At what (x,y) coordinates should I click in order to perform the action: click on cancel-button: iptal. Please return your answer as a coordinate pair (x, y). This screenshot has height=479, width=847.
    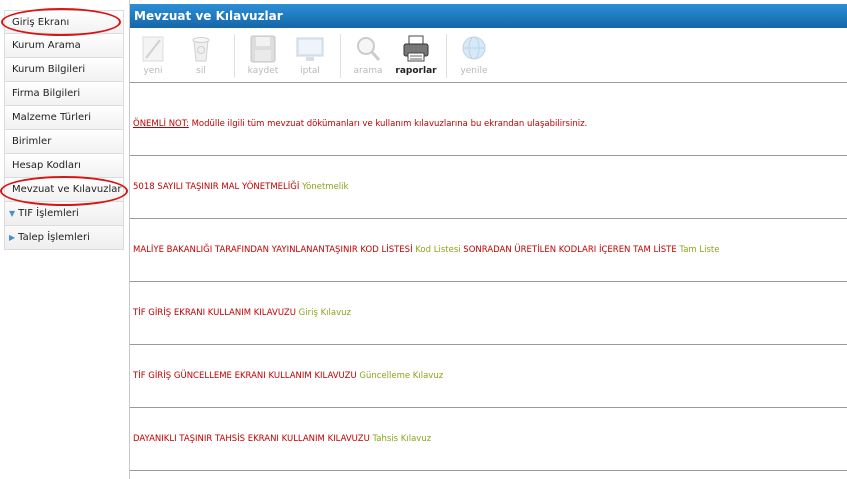
    Looking at the image, I should click on (310, 56).